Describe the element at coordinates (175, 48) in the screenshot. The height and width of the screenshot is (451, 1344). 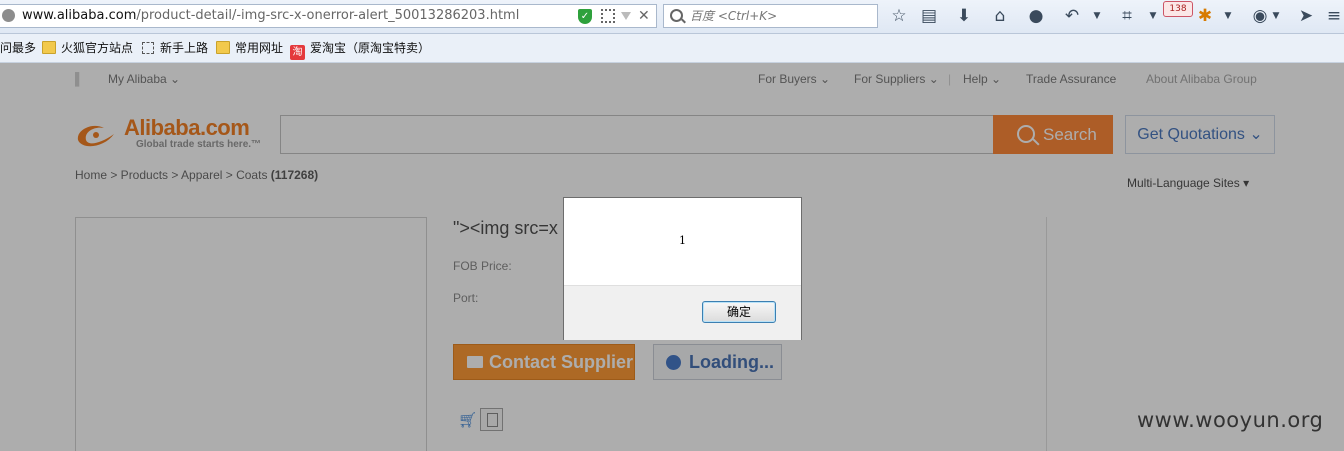
I see `bookmark-item: 新手上路` at that location.